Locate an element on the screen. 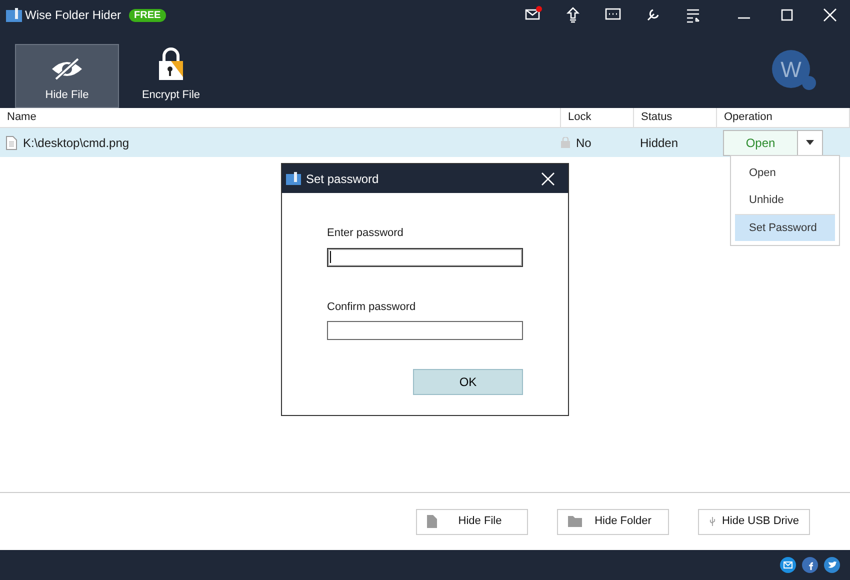 The image size is (850, 580). column-header: Name is located at coordinates (280, 117).